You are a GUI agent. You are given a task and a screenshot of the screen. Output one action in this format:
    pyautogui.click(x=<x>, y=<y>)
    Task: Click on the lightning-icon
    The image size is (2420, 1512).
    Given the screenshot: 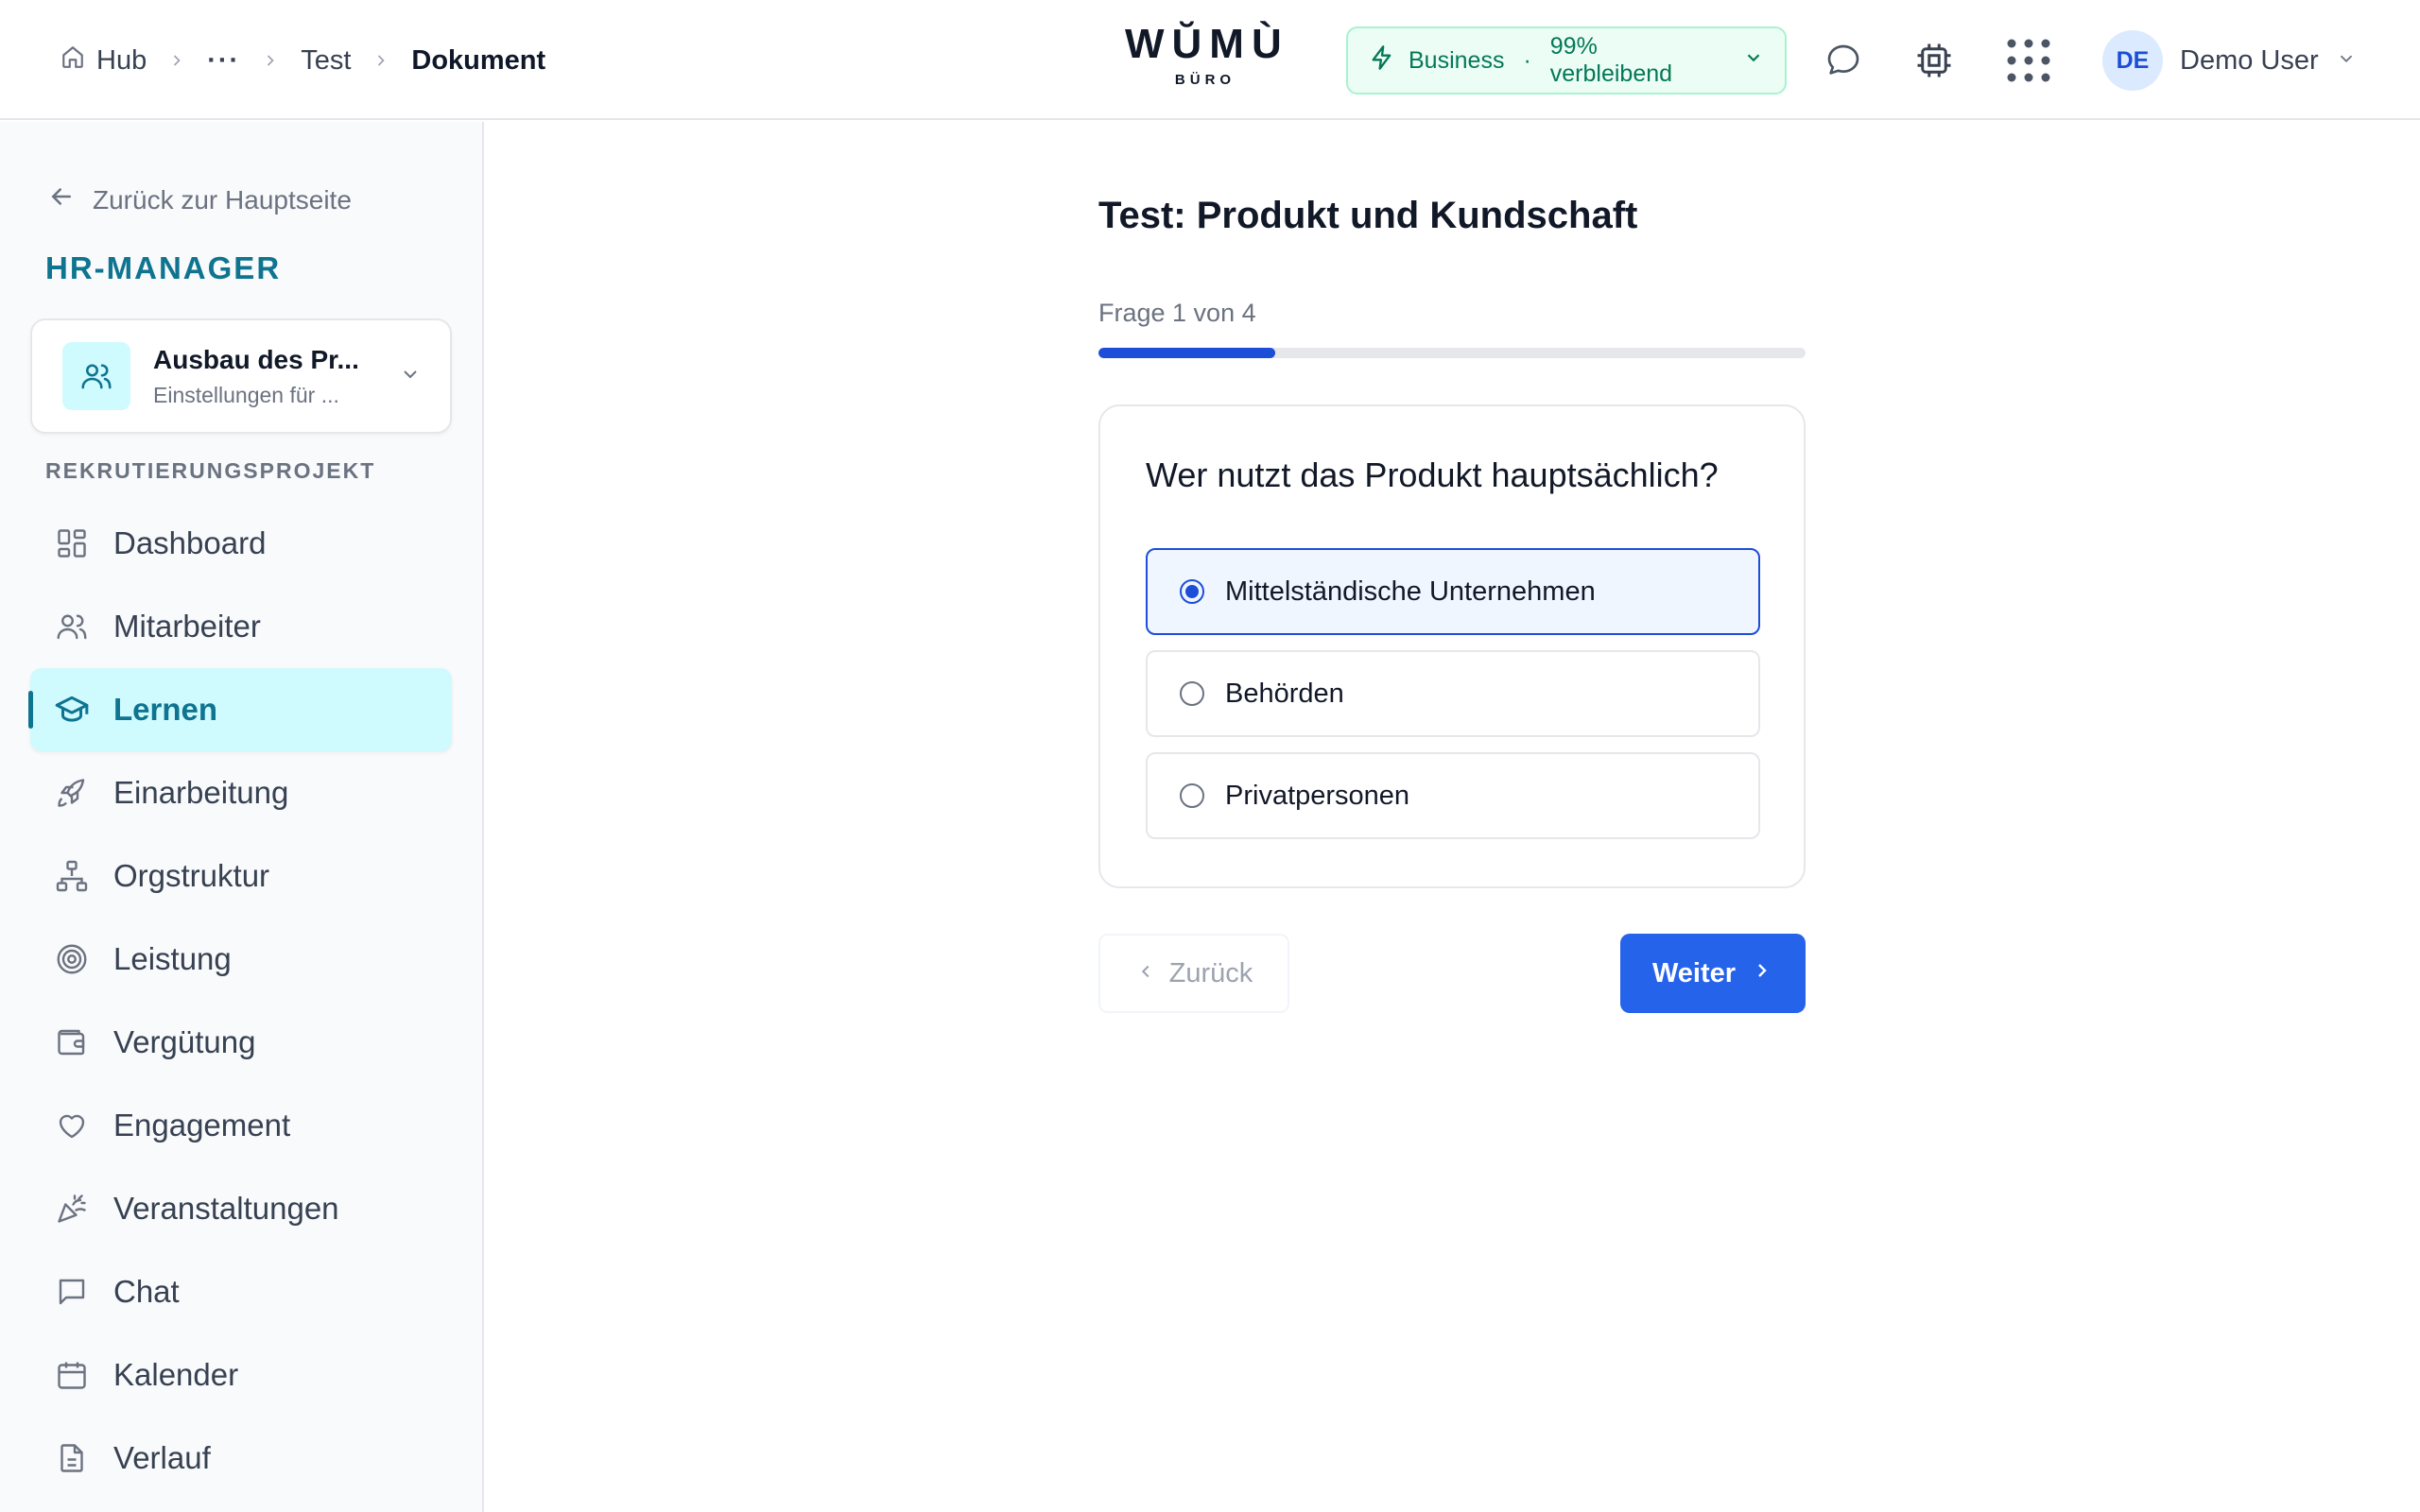 What is the action you would take?
    pyautogui.click(x=1382, y=60)
    